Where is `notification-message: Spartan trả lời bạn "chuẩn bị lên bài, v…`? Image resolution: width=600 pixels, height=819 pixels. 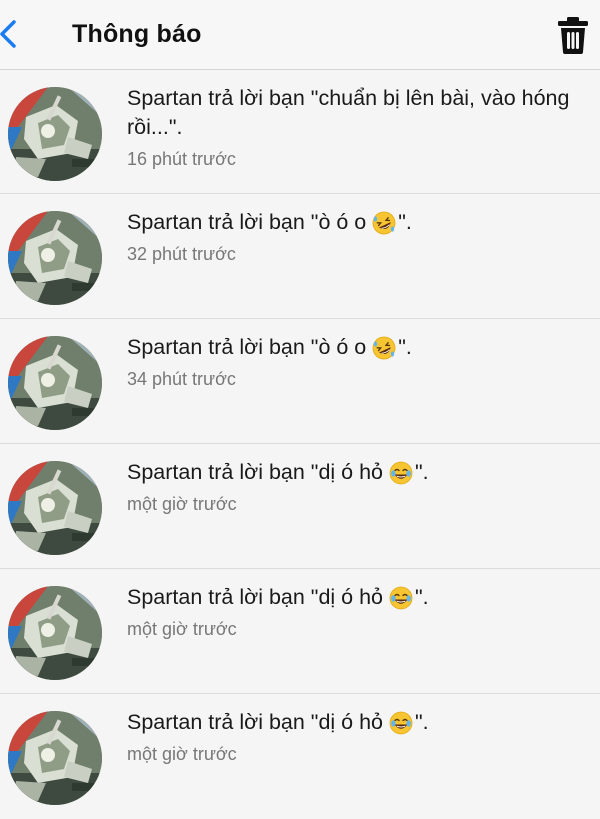
notification-message: Spartan trả lời bạn "chuẩn bị lên bài, v… is located at coordinates (348, 112).